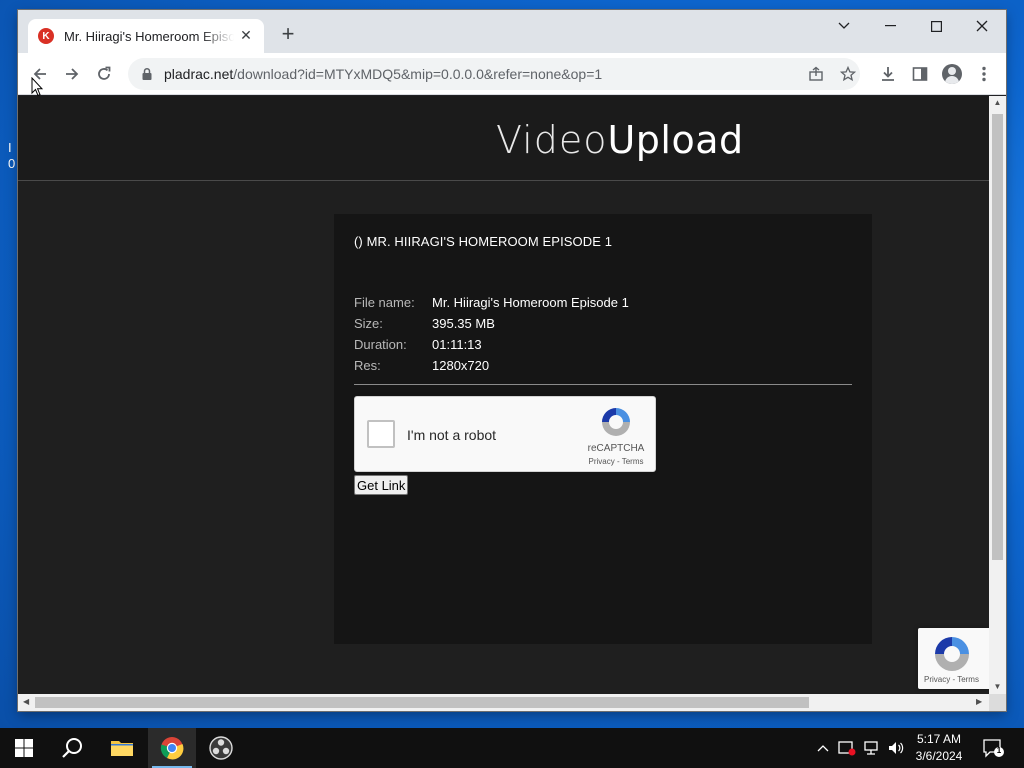  What do you see at coordinates (999, 750) in the screenshot?
I see `notification-count: 1` at bounding box center [999, 750].